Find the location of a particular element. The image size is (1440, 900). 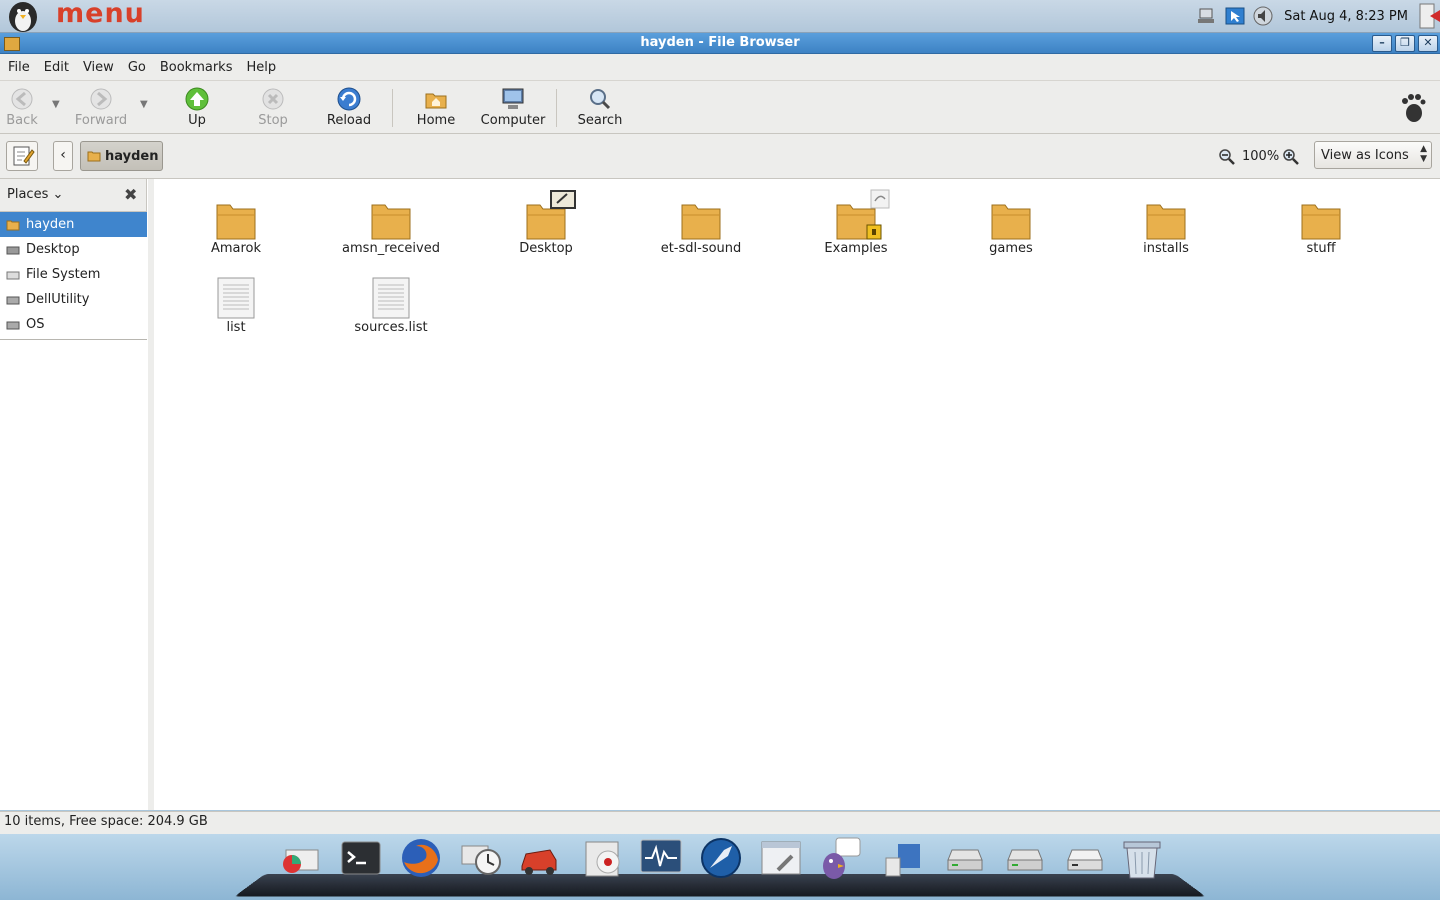

system-tray: Sat Aug 4, 8:23 PM is located at coordinates (1318, 16).